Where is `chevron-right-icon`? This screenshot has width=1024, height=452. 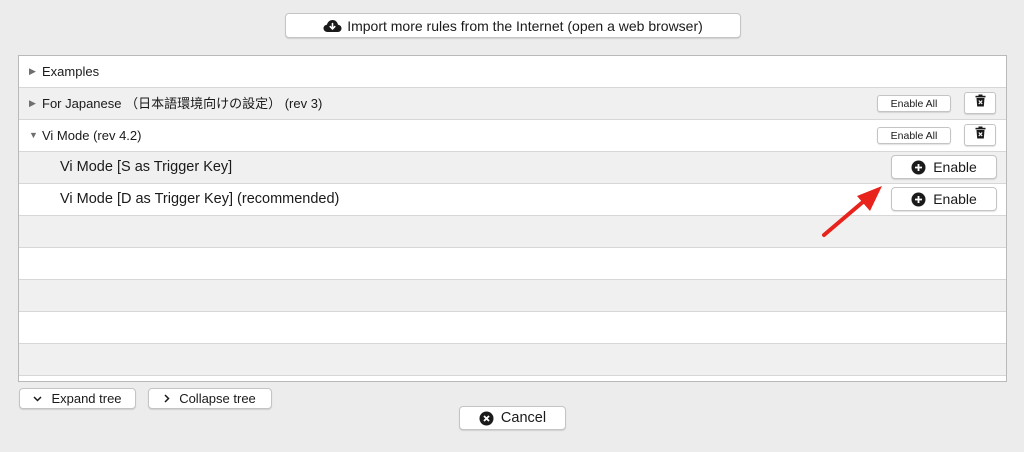
chevron-right-icon is located at coordinates (167, 398).